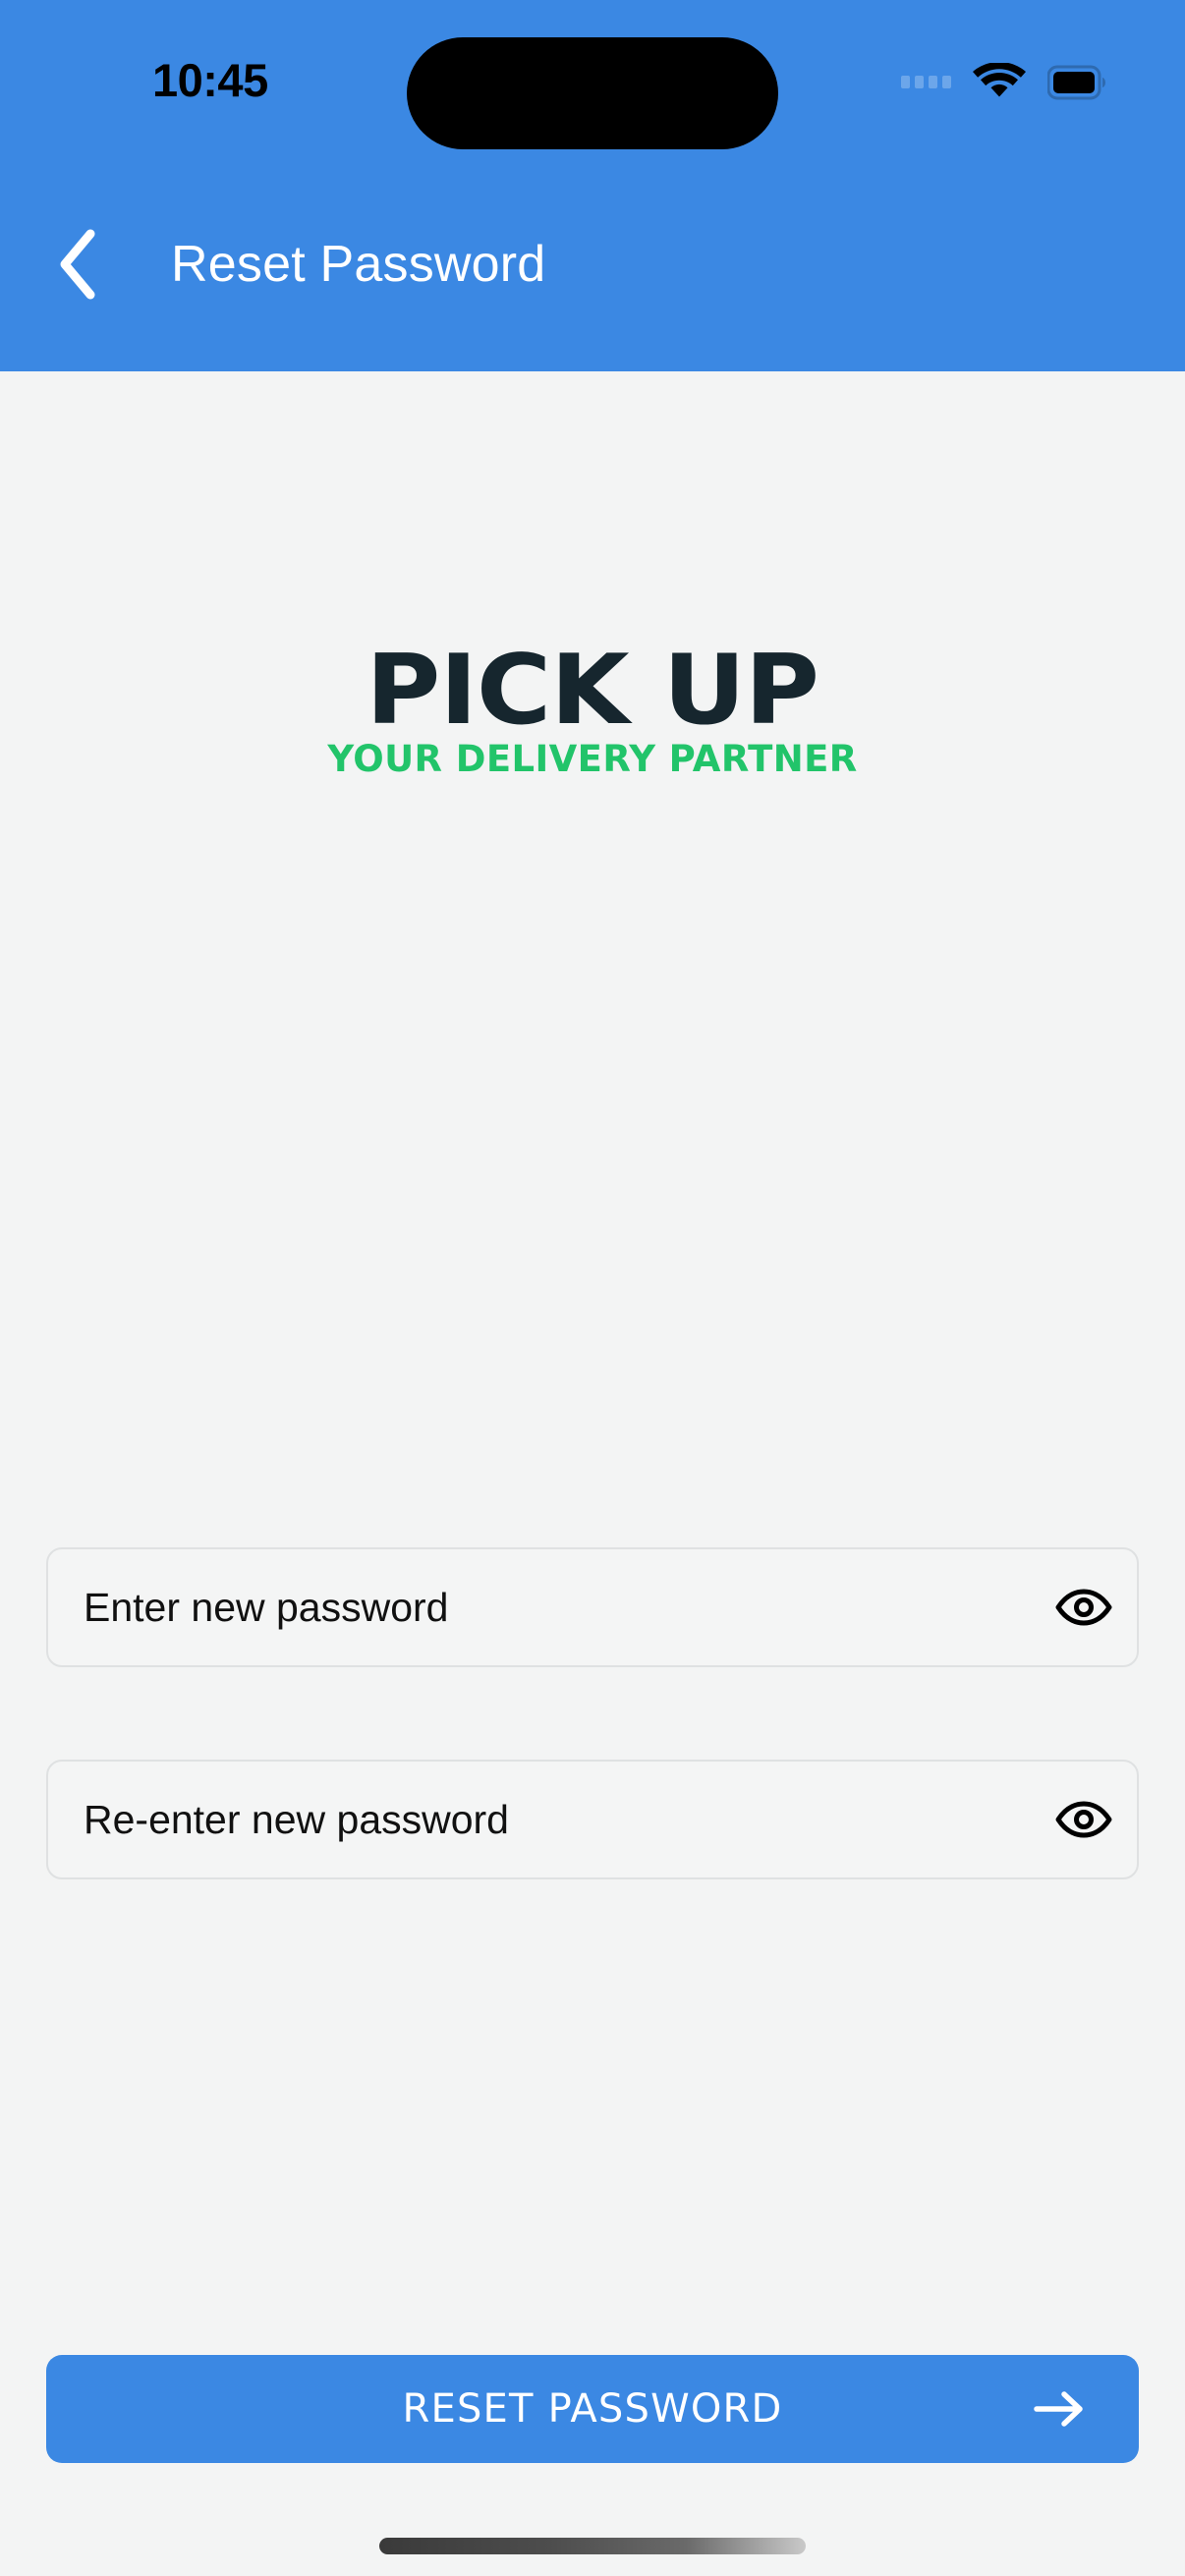  I want to click on new-password-input, so click(540, 1607).